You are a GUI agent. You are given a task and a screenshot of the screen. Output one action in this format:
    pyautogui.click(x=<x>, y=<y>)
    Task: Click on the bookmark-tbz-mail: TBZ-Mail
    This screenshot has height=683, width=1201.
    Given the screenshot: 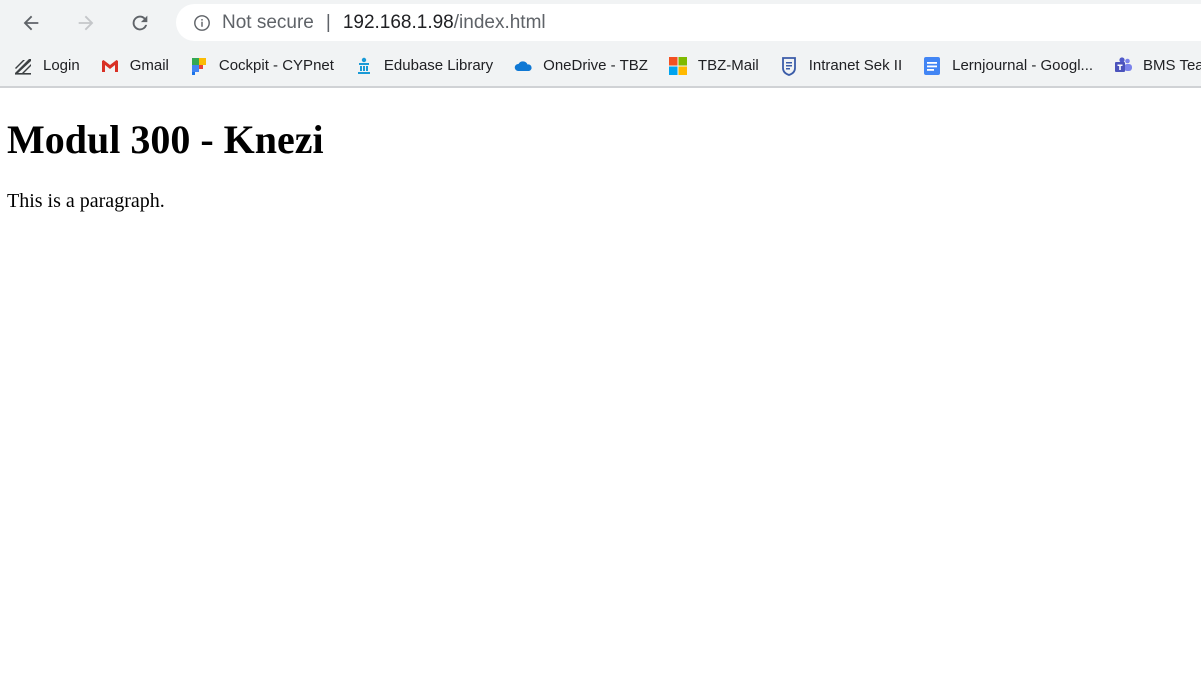 What is the action you would take?
    pyautogui.click(x=713, y=66)
    